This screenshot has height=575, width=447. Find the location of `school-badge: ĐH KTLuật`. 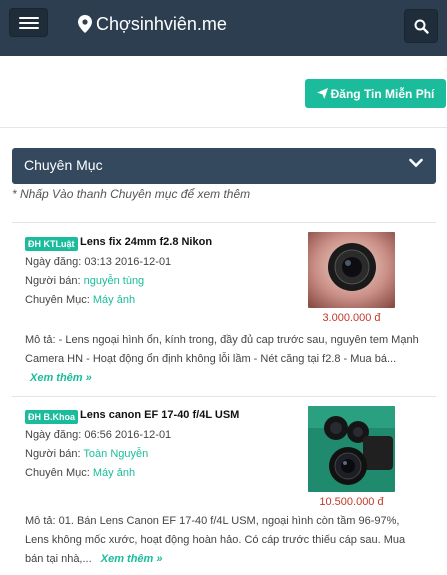

school-badge: ĐH KTLuật is located at coordinates (51, 244).